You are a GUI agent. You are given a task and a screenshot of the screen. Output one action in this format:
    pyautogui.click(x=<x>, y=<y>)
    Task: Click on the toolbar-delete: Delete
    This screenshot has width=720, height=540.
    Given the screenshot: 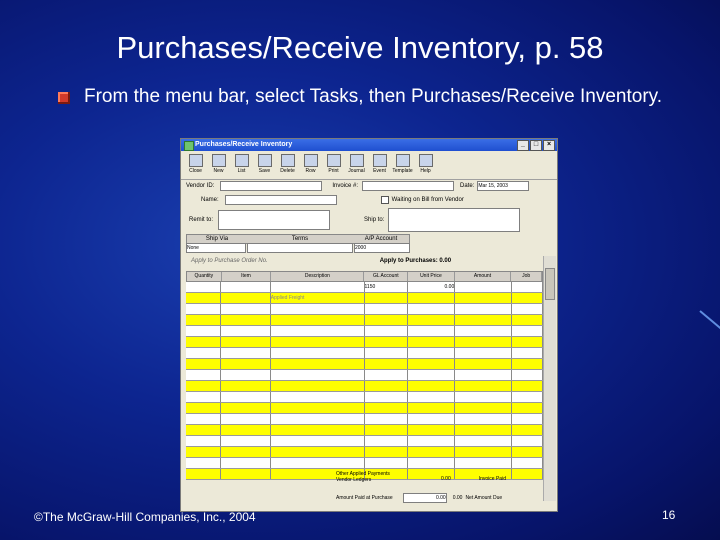 What is the action you would take?
    pyautogui.click(x=287, y=165)
    